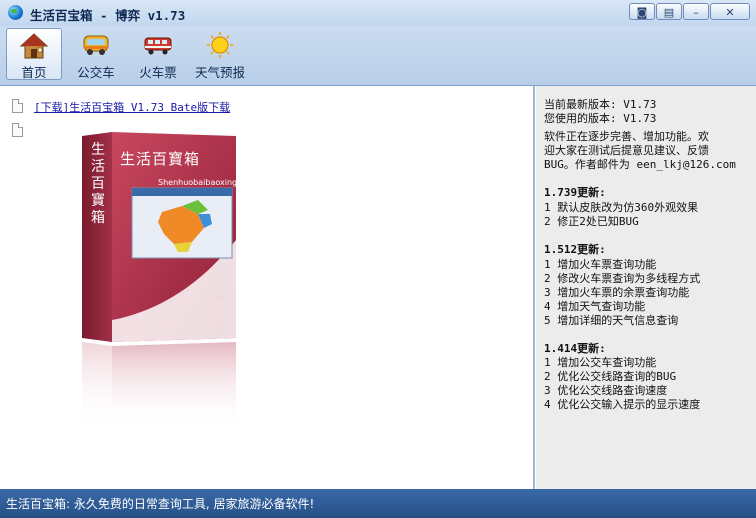 This screenshot has height=518, width=756. I want to click on globe-icon, so click(15, 12).